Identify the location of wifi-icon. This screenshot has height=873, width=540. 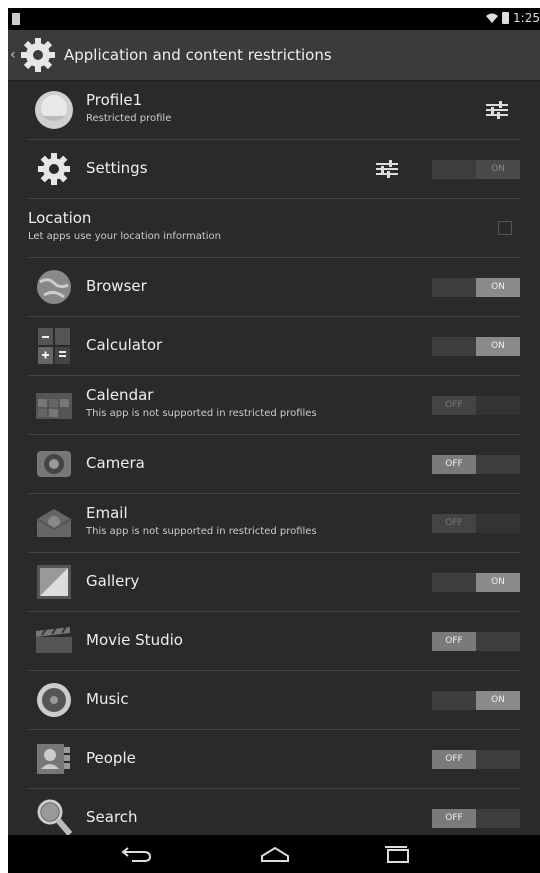
(492, 18).